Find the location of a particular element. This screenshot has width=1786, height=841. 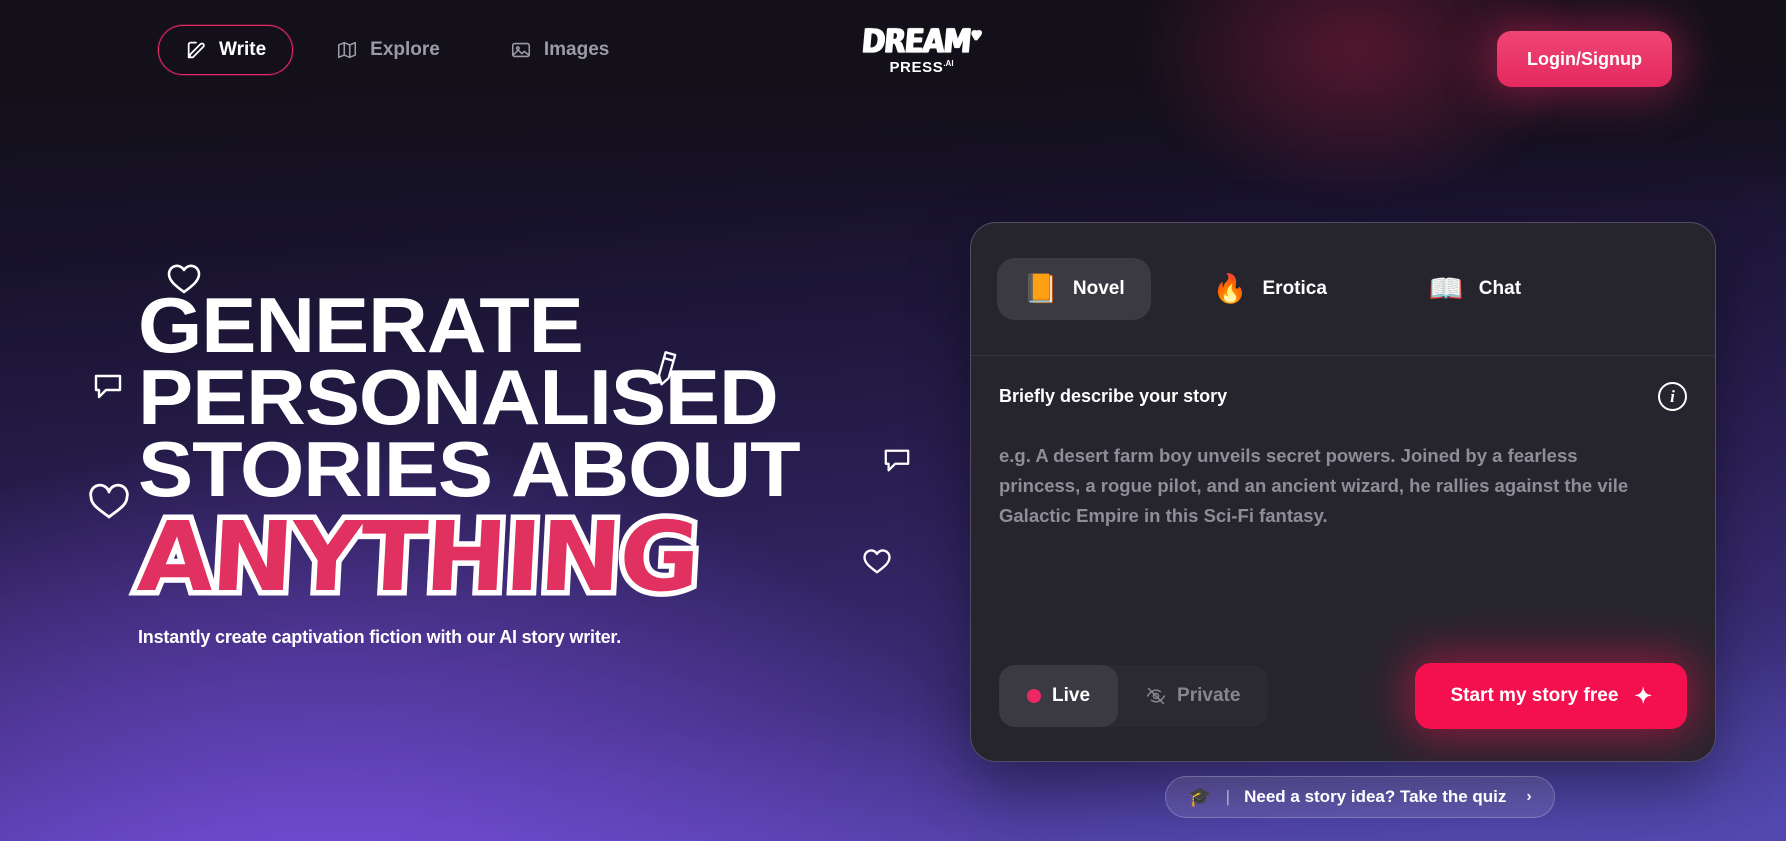

nav-item-images: Images is located at coordinates (559, 50).